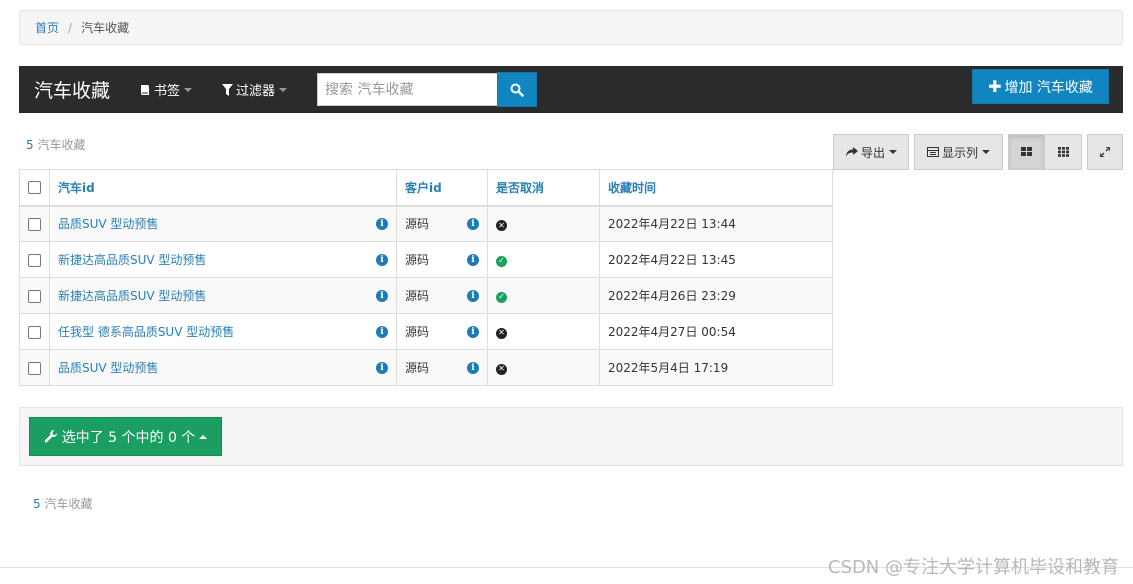  I want to click on table-row: 任我型 德系高品质SUV 型动预售 i 源码 i ✕ 2022年4月27日 00:54, so click(426, 331).